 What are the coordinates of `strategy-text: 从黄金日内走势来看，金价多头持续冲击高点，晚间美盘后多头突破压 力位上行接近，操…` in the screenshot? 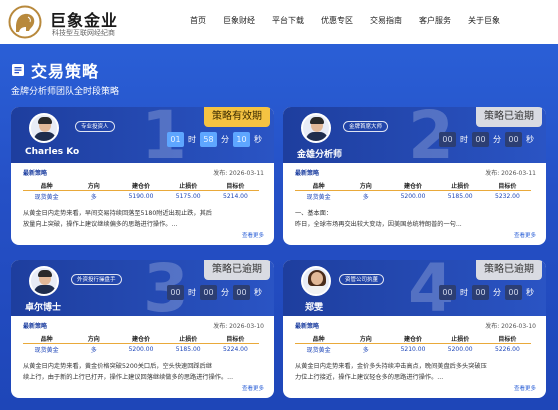 It's located at (415, 372).